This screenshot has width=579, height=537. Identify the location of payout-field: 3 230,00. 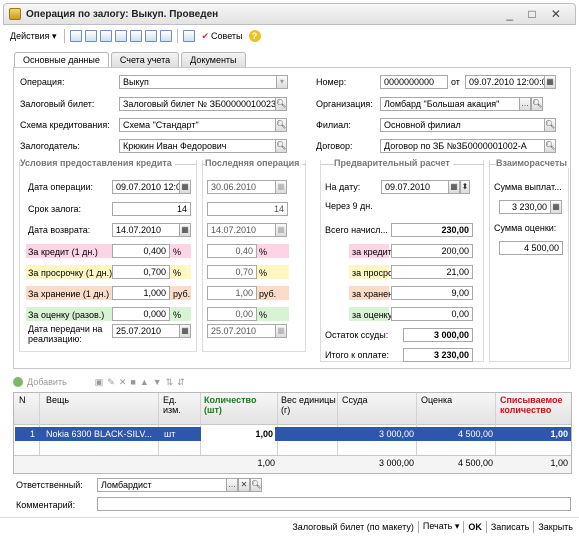
(525, 207).